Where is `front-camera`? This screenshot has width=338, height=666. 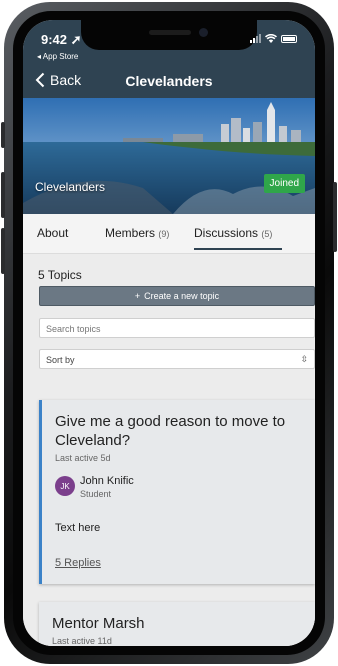
front-camera is located at coordinates (203, 32).